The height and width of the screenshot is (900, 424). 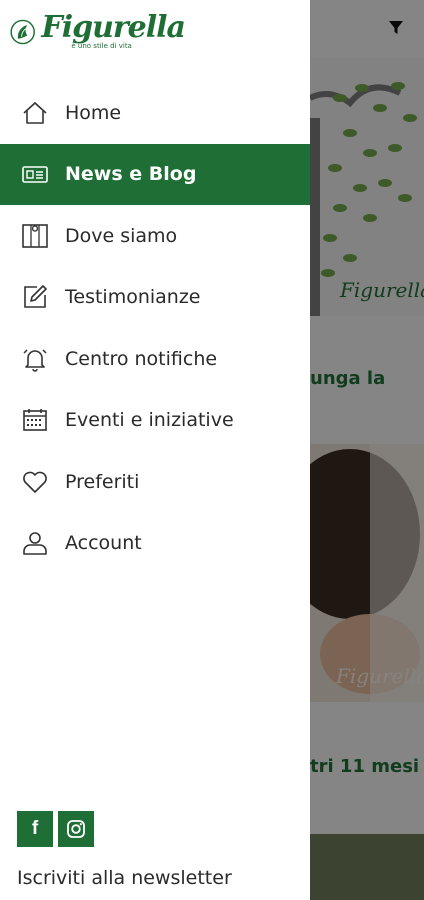 What do you see at coordinates (141, 358) in the screenshot?
I see `menu-item-label: Centro notifiche` at bounding box center [141, 358].